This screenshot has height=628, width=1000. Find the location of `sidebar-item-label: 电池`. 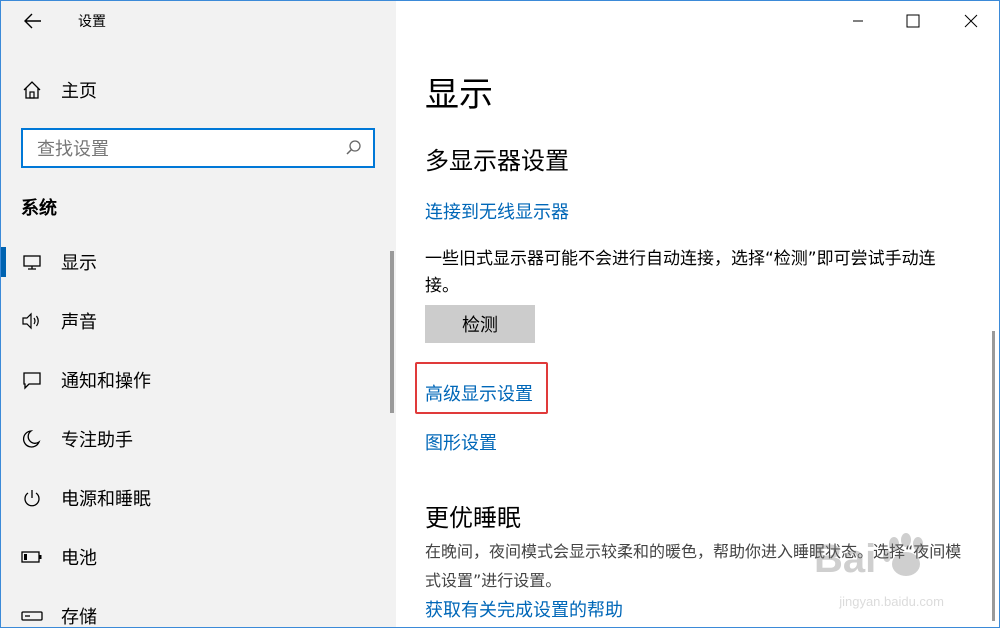

sidebar-item-label: 电池 is located at coordinates (79, 558).